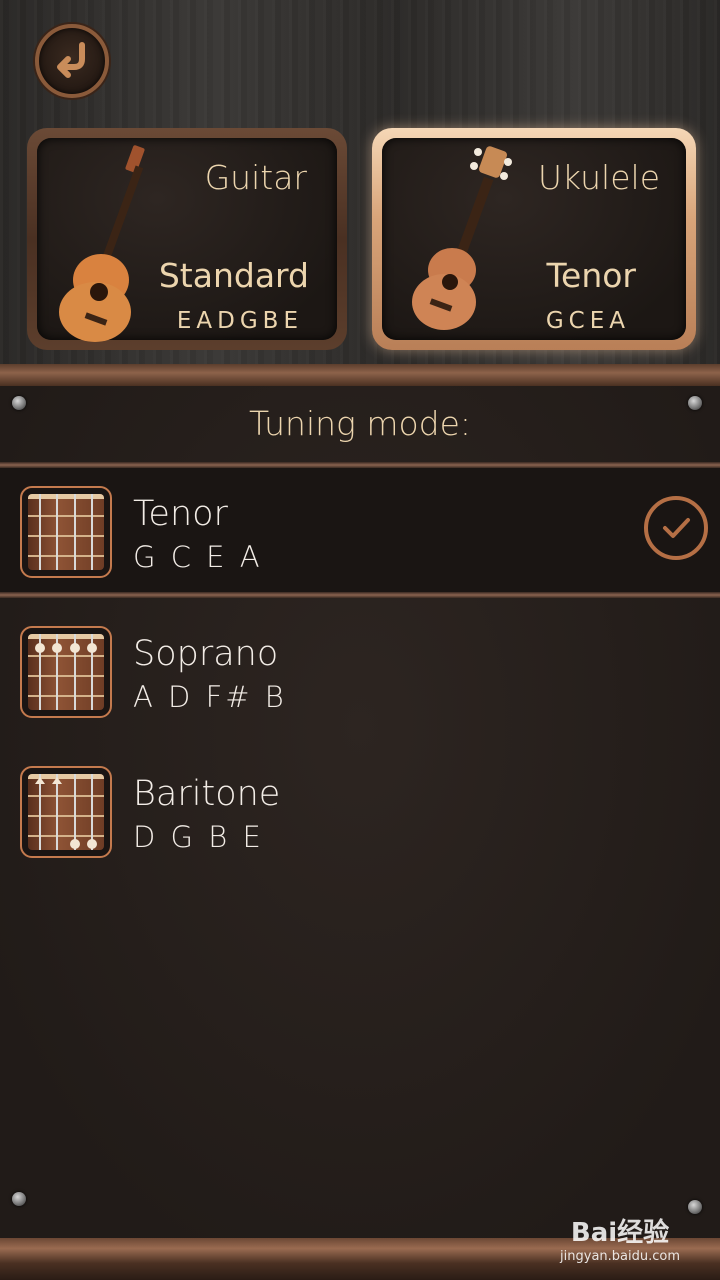  Describe the element at coordinates (676, 528) in the screenshot. I see `checkmark-icon` at that location.